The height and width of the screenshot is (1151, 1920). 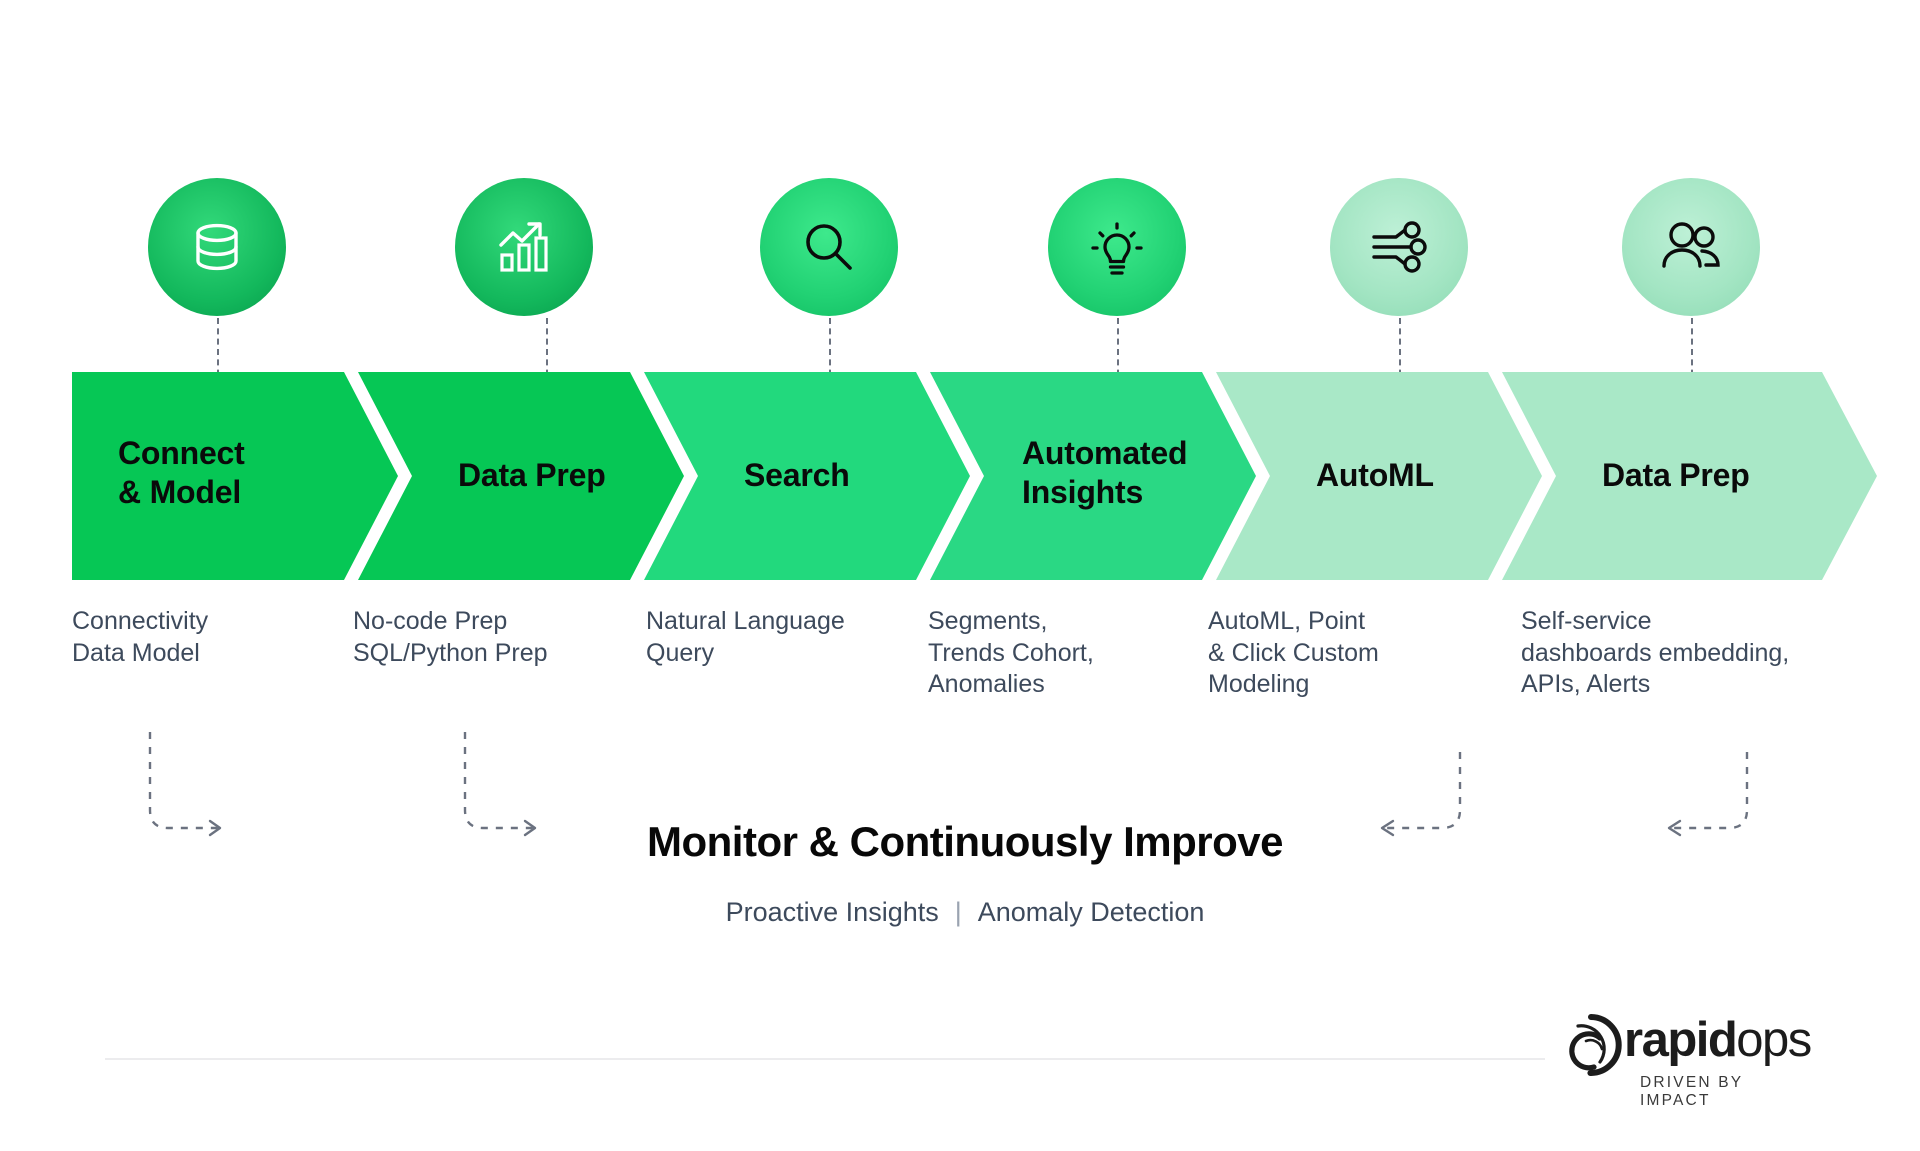 I want to click on icon-circle-database, so click(x=217, y=247).